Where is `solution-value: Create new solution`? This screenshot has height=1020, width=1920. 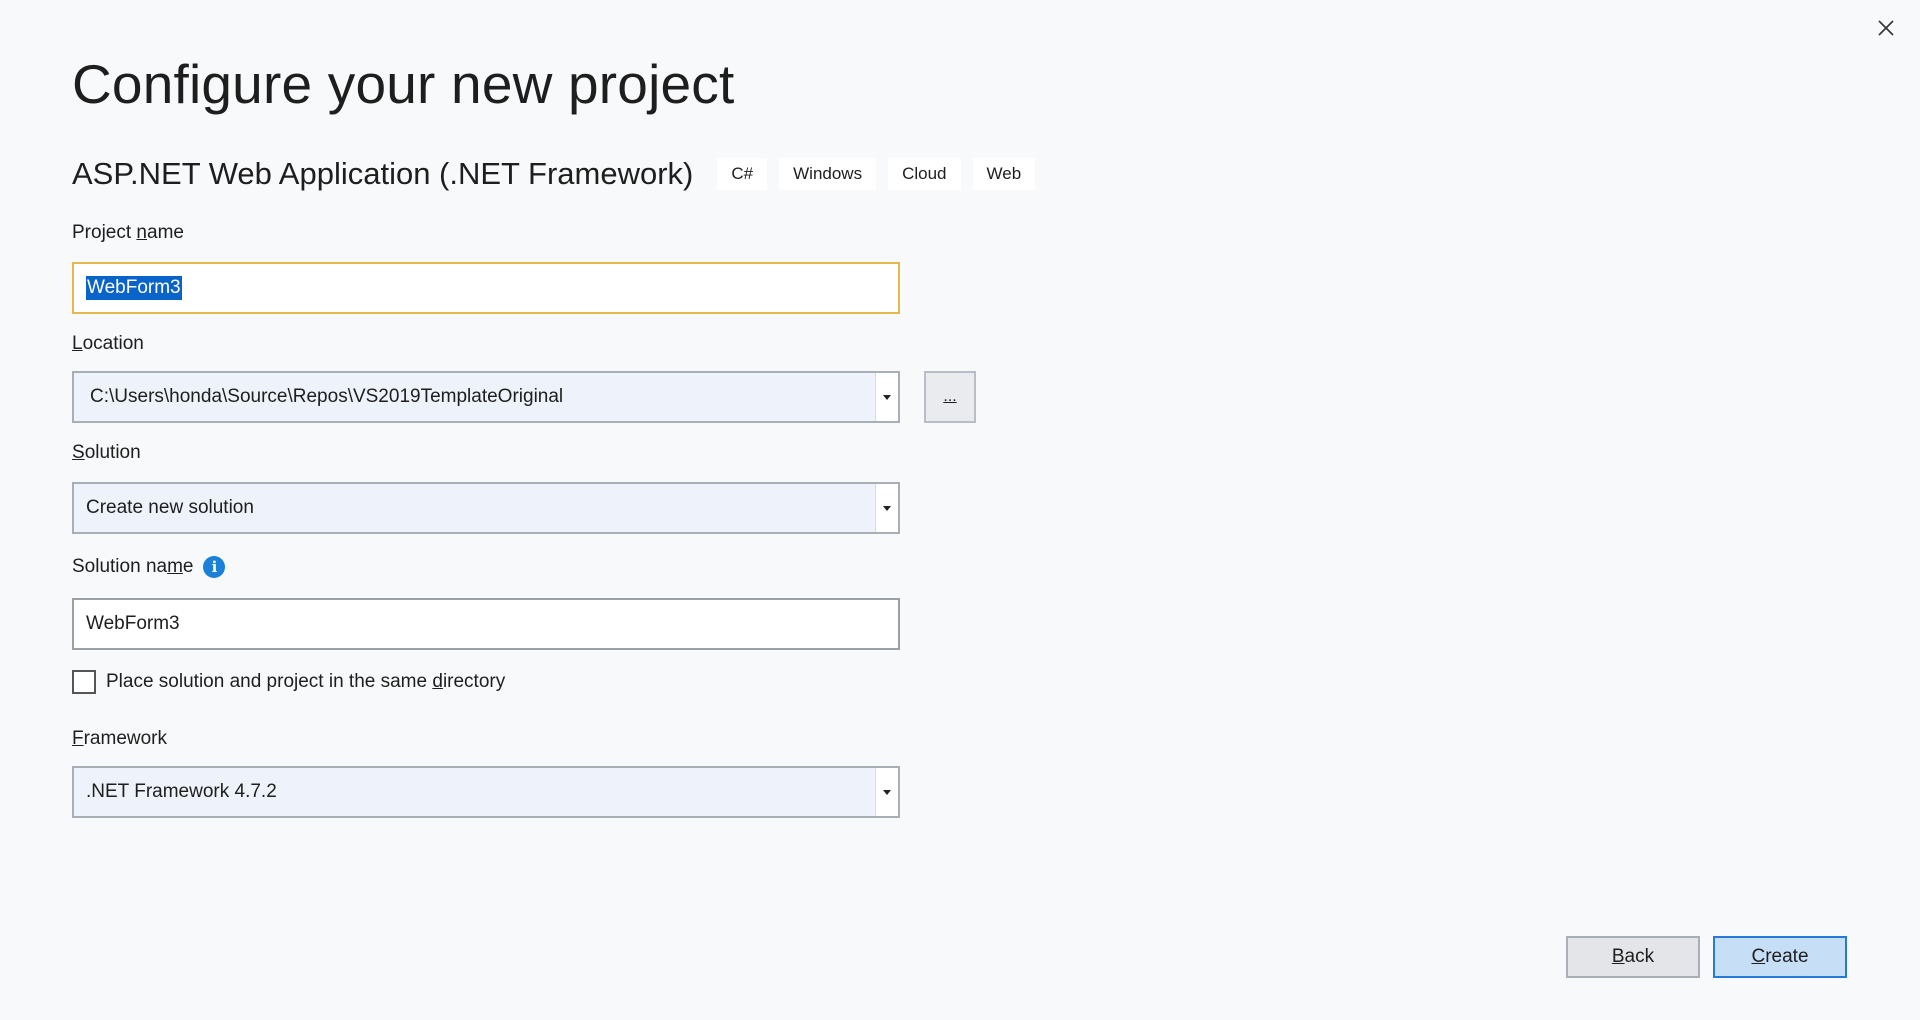
solution-value: Create new solution is located at coordinates (170, 507).